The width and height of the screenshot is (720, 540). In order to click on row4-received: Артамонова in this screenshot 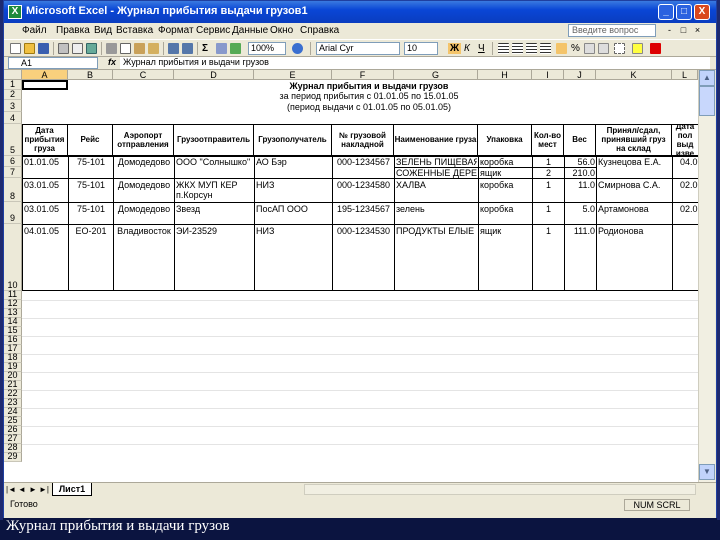, I will do `click(634, 209)`.